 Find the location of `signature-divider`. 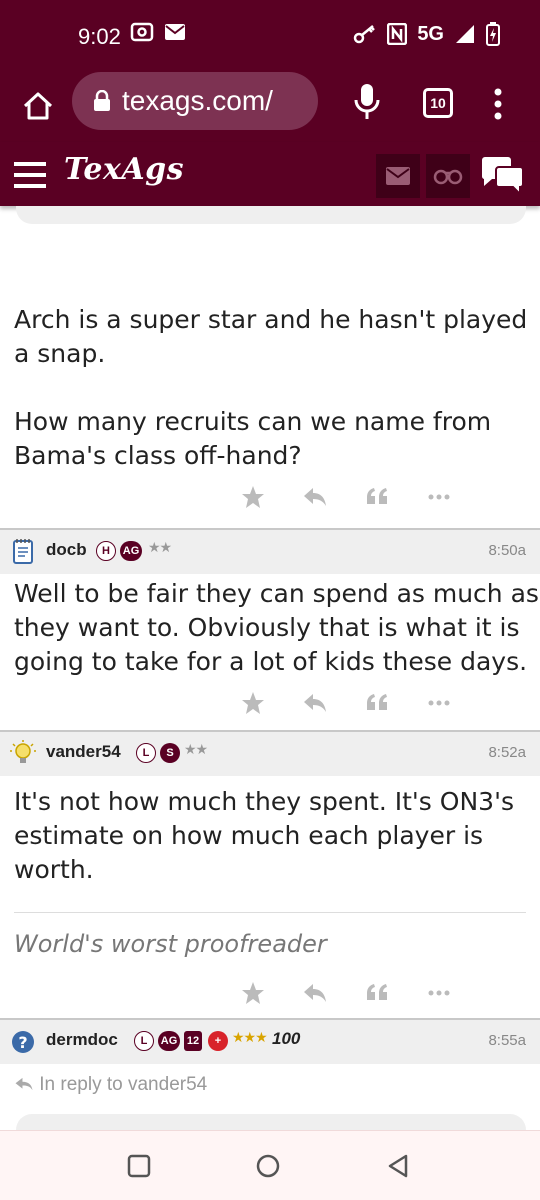

signature-divider is located at coordinates (270, 912).